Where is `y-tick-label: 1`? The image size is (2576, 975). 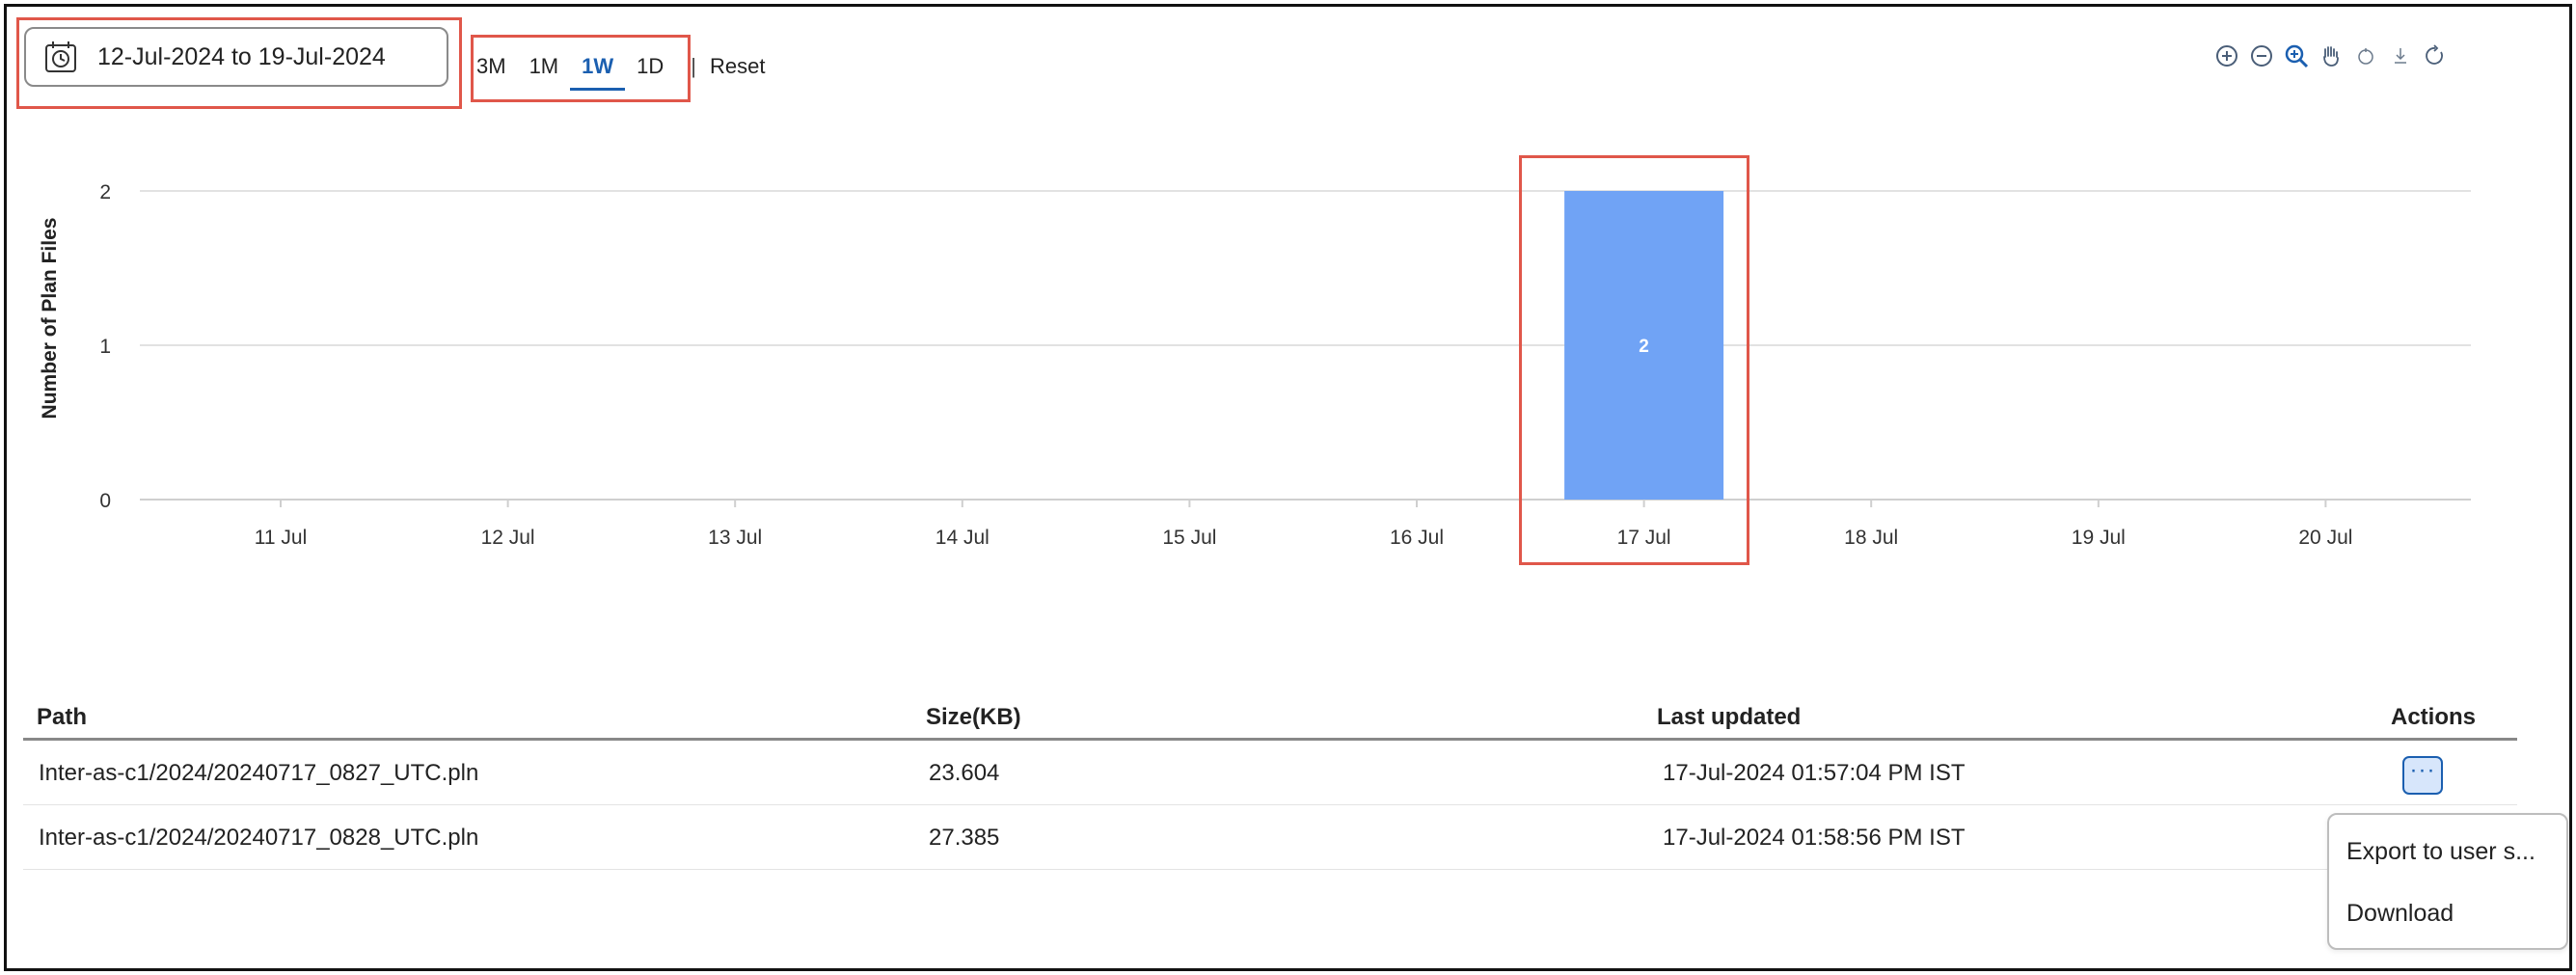
y-tick-label: 1 is located at coordinates (105, 347).